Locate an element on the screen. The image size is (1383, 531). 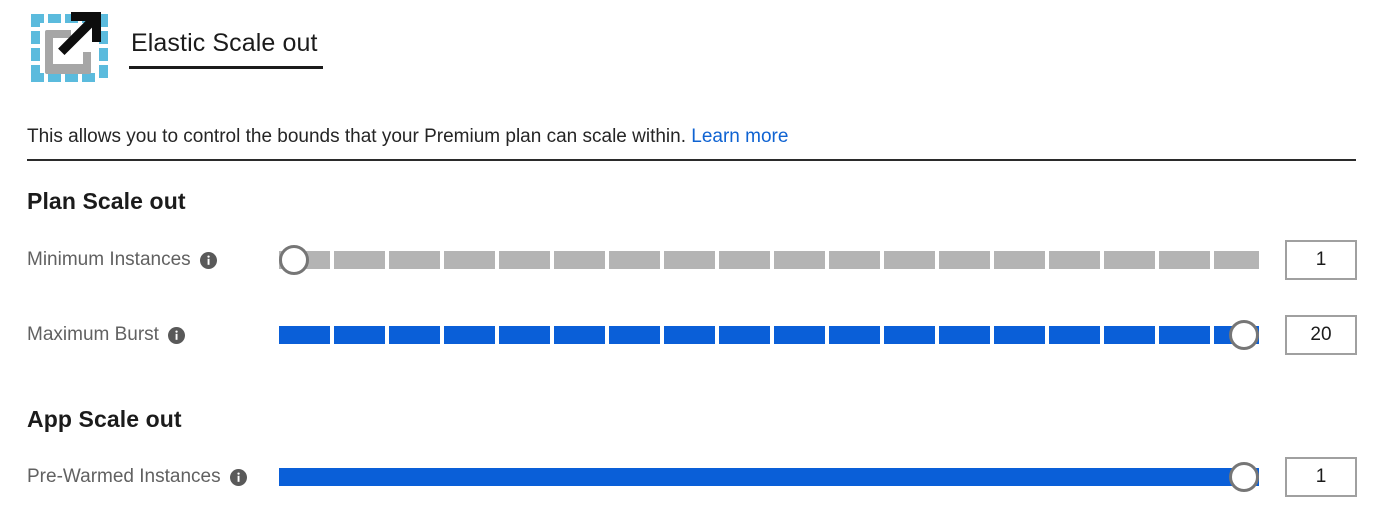
label-maximum-burst: Maximum Burst is located at coordinates (153, 335).